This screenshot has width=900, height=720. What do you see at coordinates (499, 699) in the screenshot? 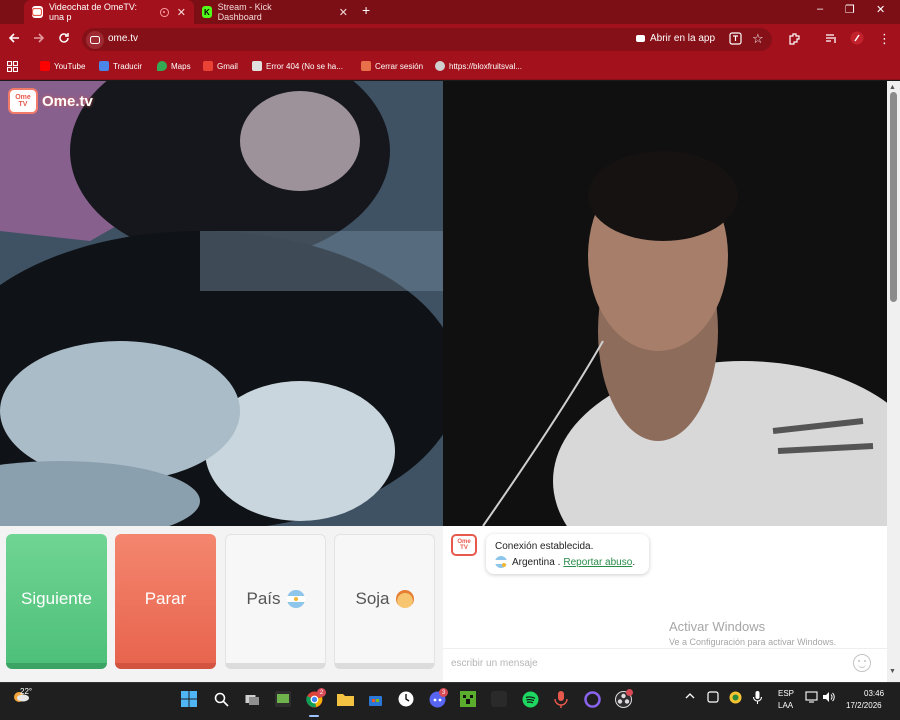
I see `blank-app-icon` at bounding box center [499, 699].